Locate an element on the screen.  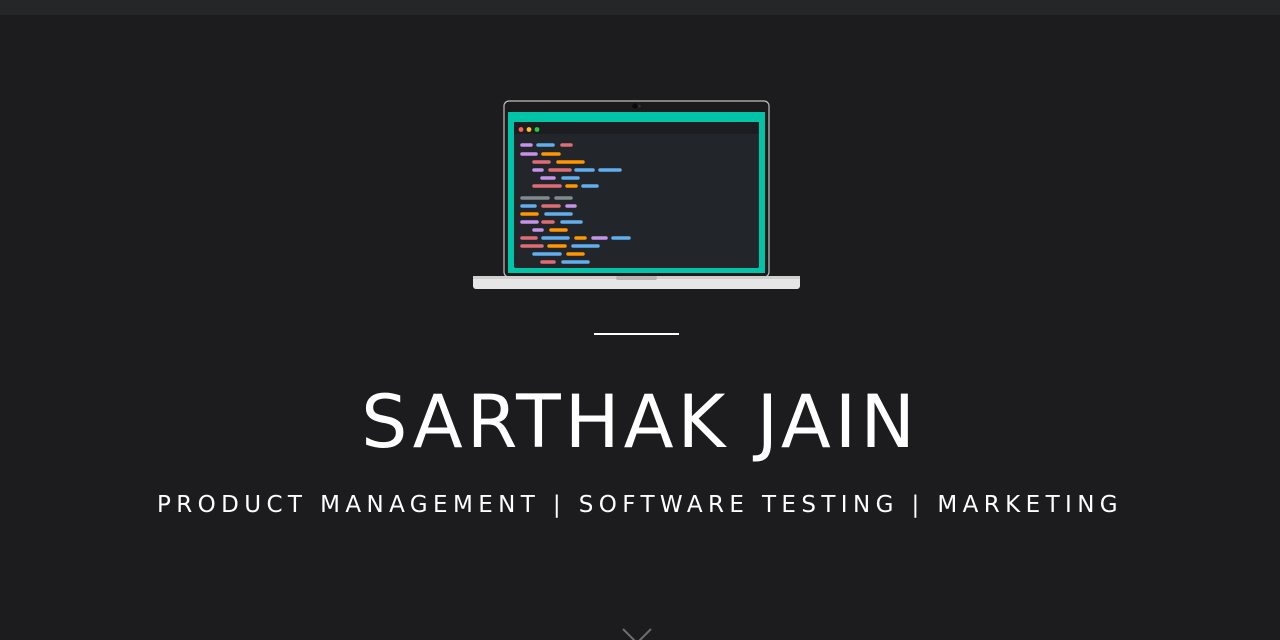
hero-name: SARTHAK JAIN is located at coordinates (640, 422).